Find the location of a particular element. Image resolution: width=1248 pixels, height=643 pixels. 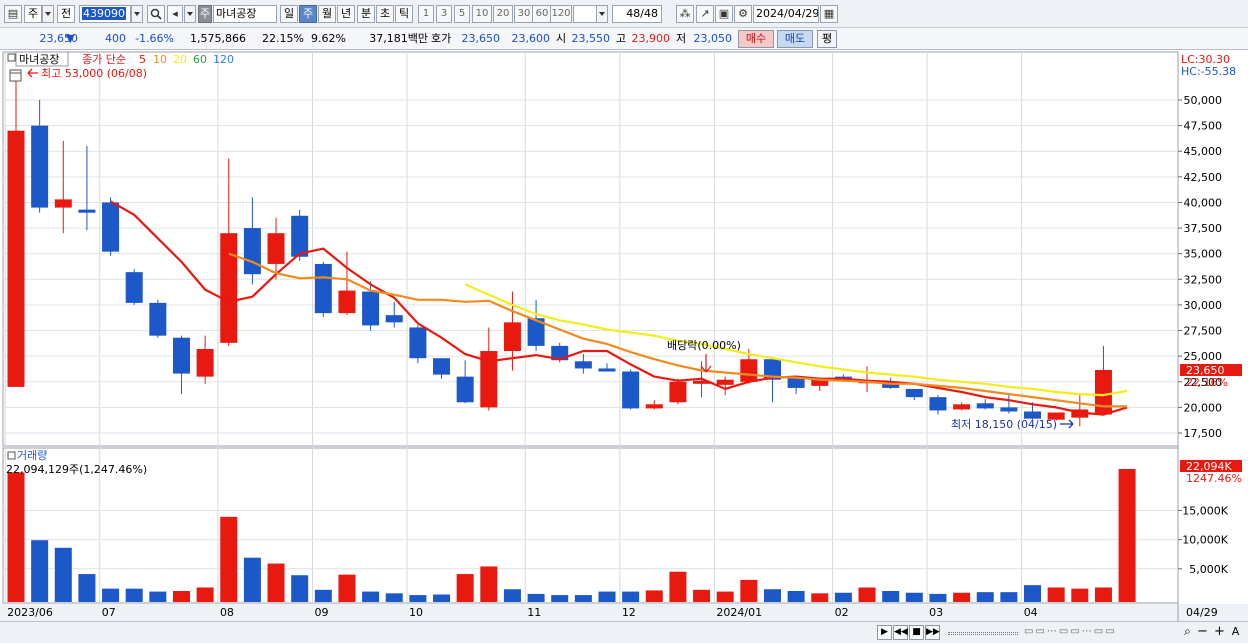

zoom-out-icon: − is located at coordinates (1202, 632).